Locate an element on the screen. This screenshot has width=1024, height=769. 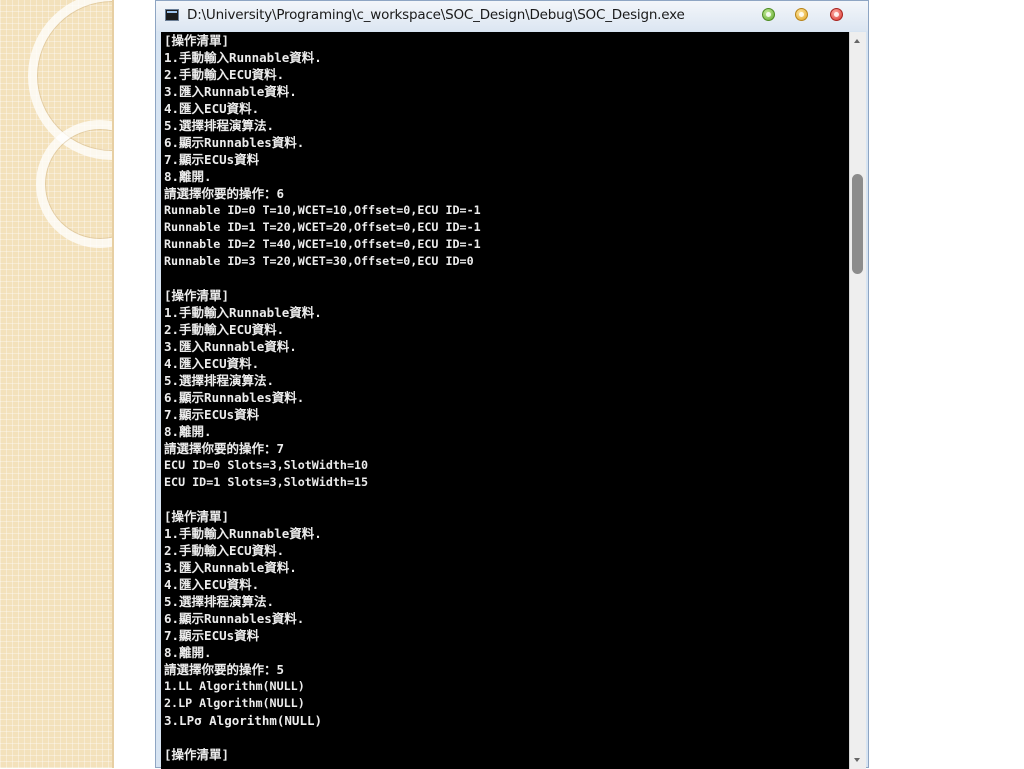
decorative-ring is located at coordinates (74, 184).